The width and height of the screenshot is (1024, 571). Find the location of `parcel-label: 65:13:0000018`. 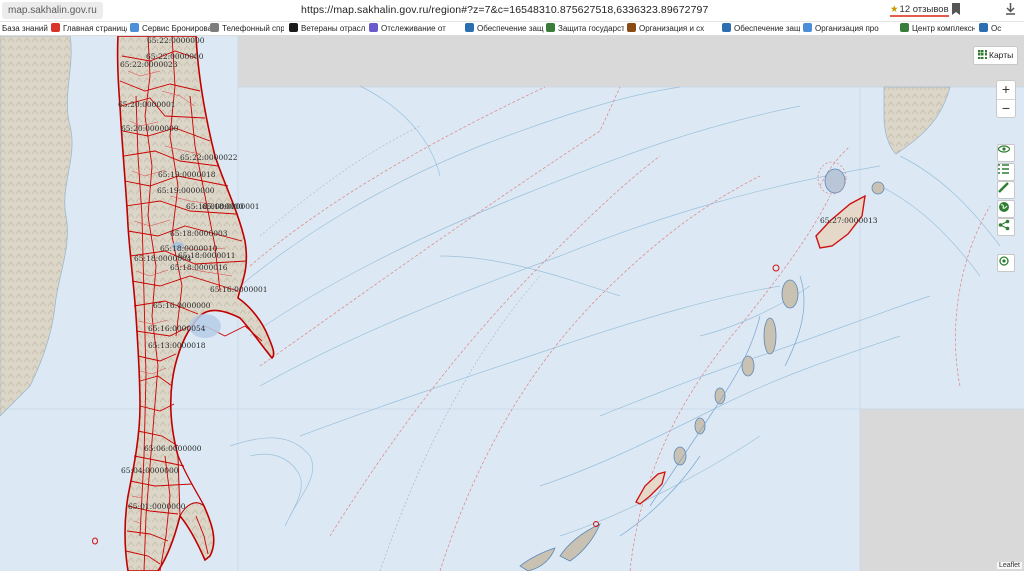

parcel-label: 65:13:0000018 is located at coordinates (177, 345).